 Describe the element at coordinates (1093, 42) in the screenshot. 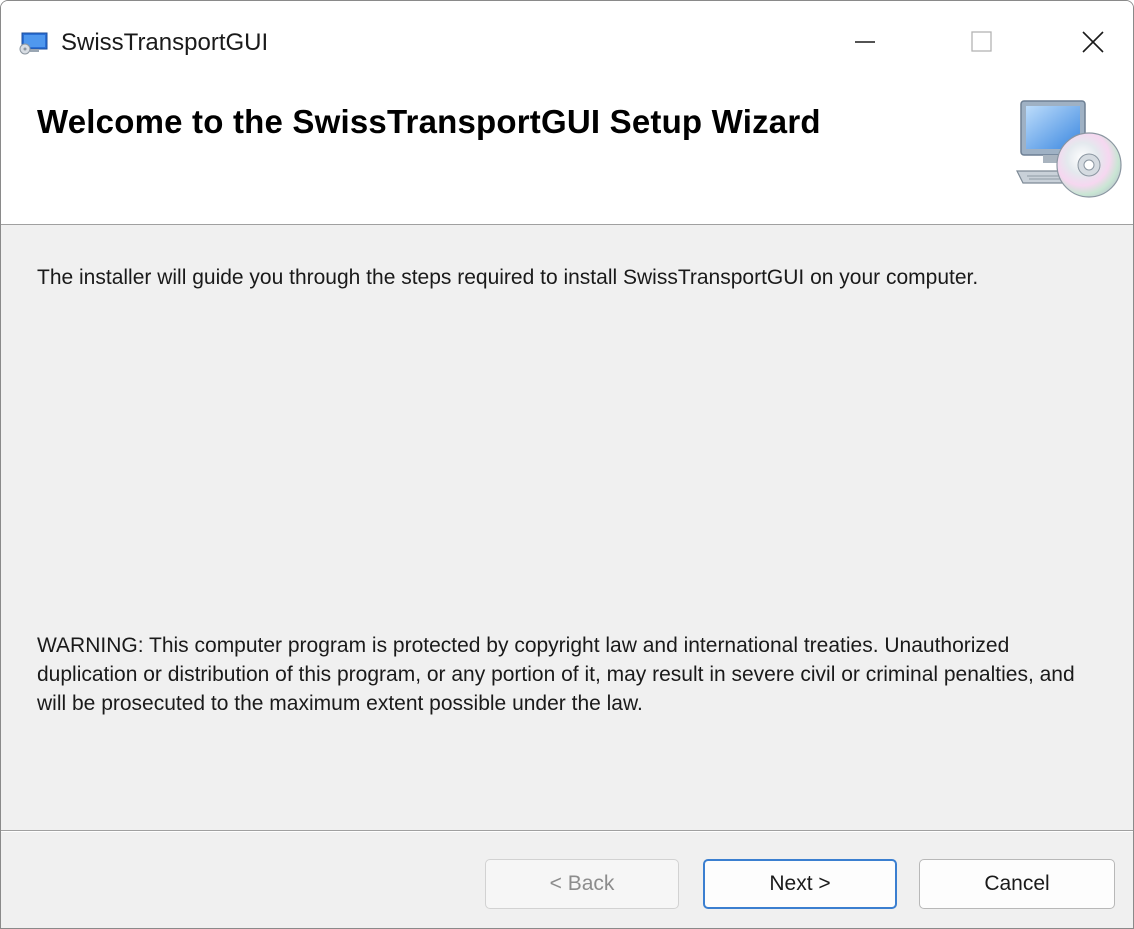

I see `close-icon` at that location.